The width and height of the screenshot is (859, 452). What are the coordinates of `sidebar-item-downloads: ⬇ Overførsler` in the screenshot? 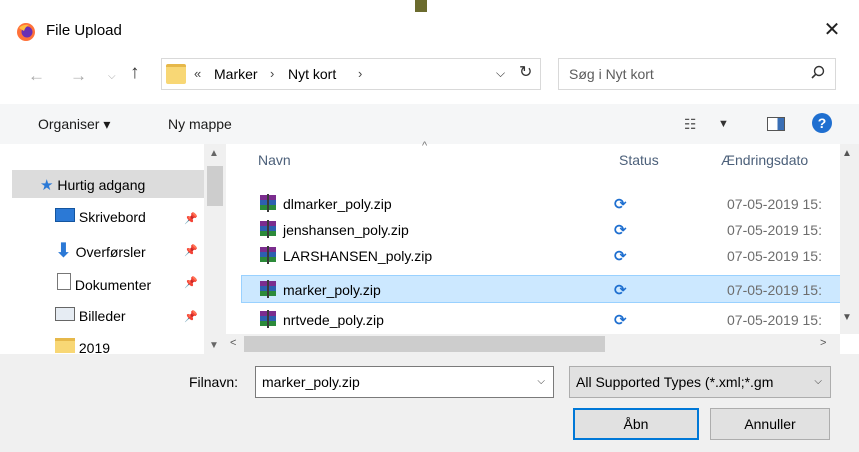 It's located at (100, 250).